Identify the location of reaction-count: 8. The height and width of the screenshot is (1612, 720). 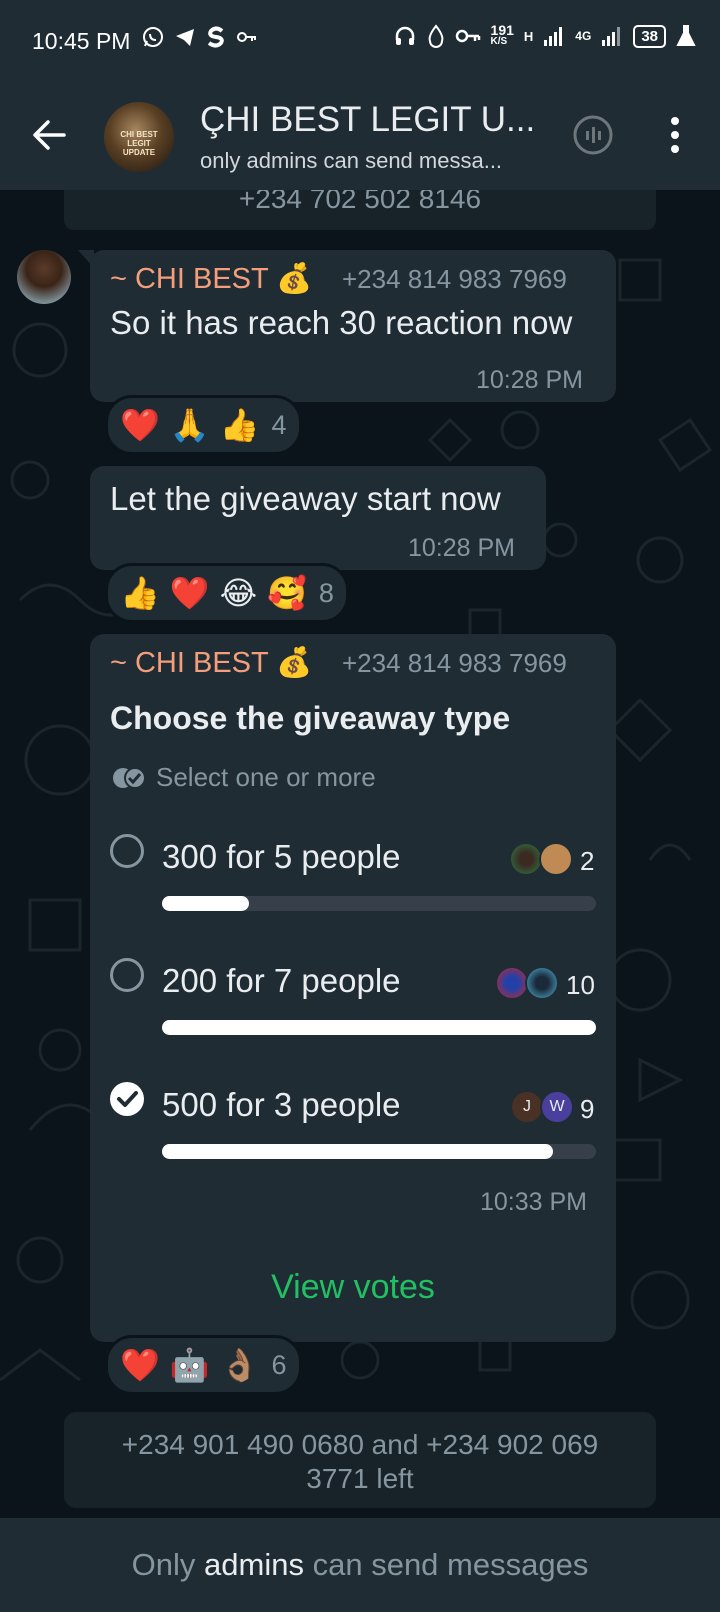
(326, 592).